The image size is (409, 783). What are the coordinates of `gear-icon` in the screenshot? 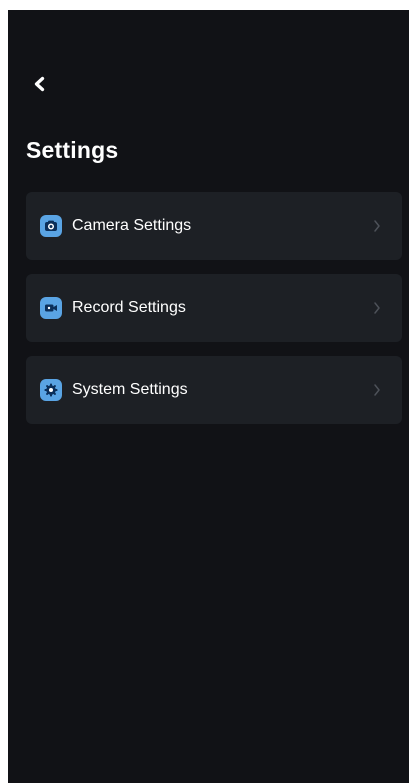 It's located at (51, 390).